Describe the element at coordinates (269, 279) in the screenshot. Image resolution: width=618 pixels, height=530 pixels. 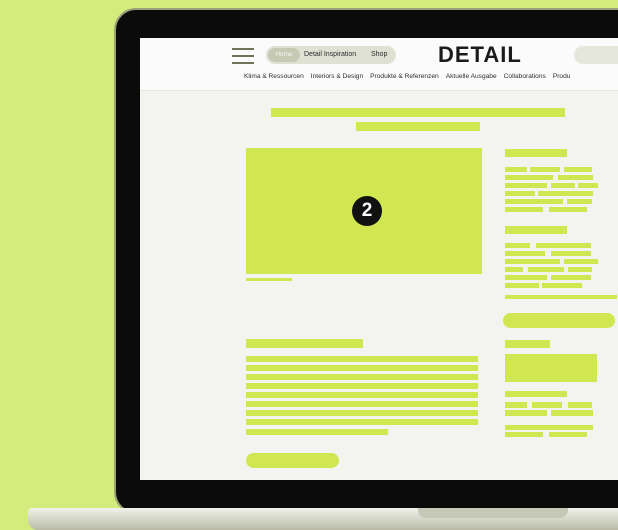
I see `caption-placeholder` at that location.